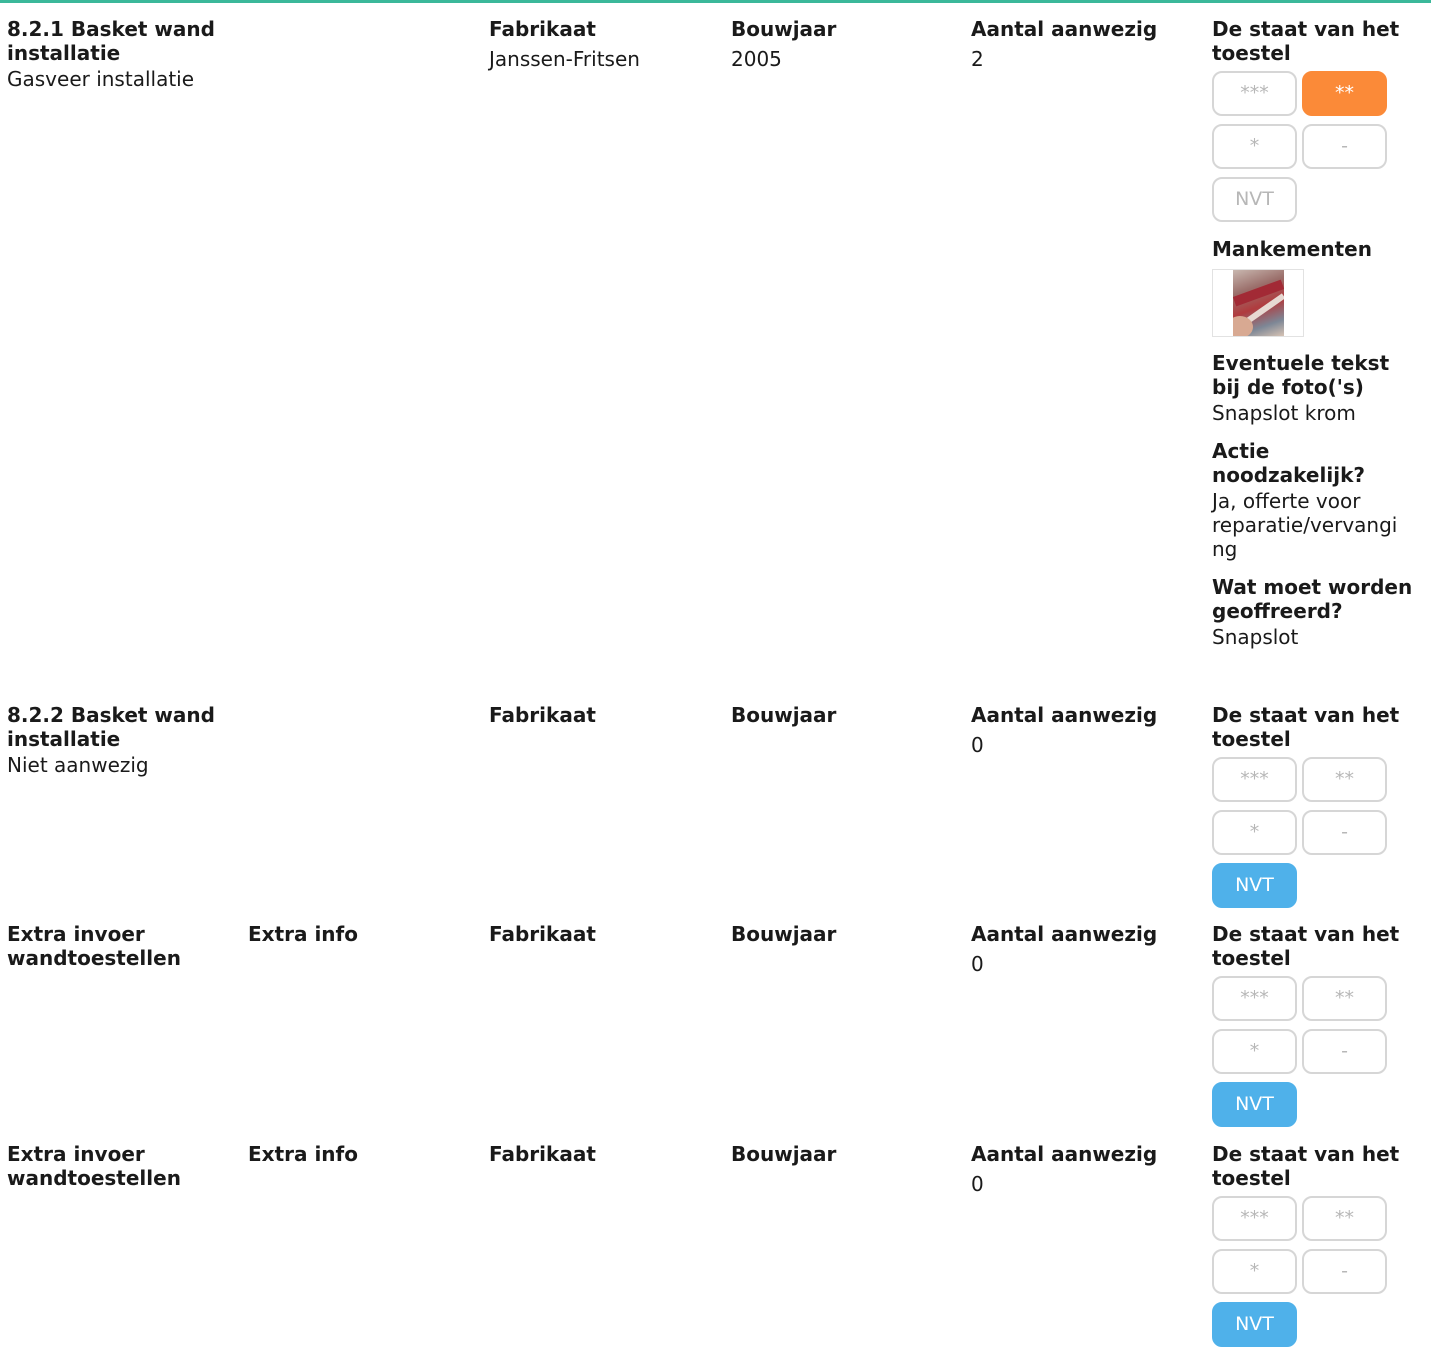 The width and height of the screenshot is (1431, 1355). What do you see at coordinates (715, 1) in the screenshot?
I see `top-accent-line` at bounding box center [715, 1].